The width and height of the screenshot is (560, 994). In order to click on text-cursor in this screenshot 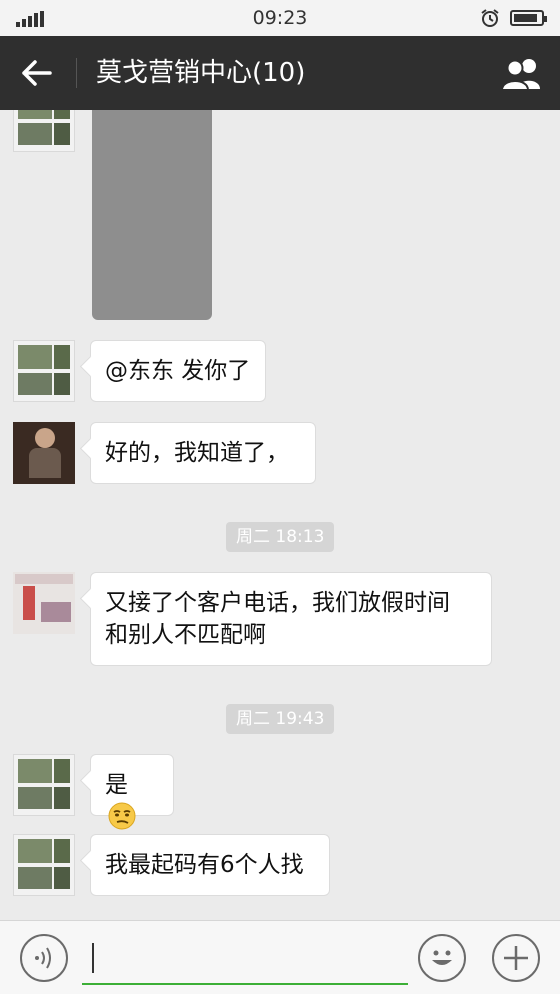, I will do `click(93, 958)`.